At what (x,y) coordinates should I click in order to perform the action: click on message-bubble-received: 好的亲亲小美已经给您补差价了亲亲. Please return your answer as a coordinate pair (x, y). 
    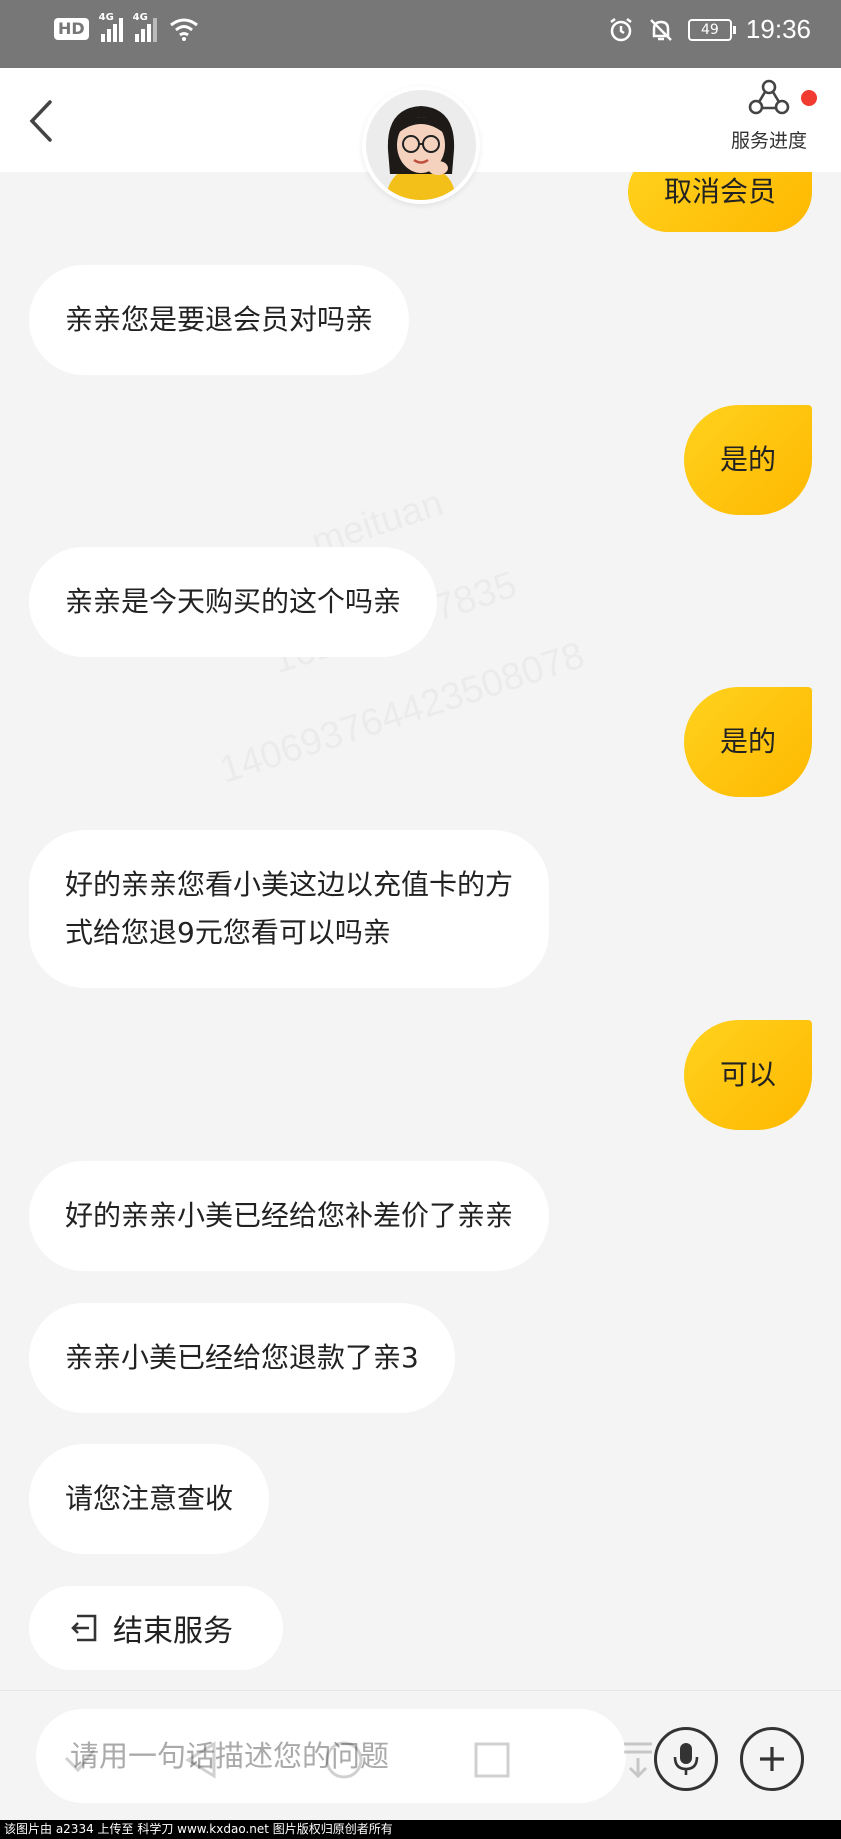
    Looking at the image, I should click on (289, 1216).